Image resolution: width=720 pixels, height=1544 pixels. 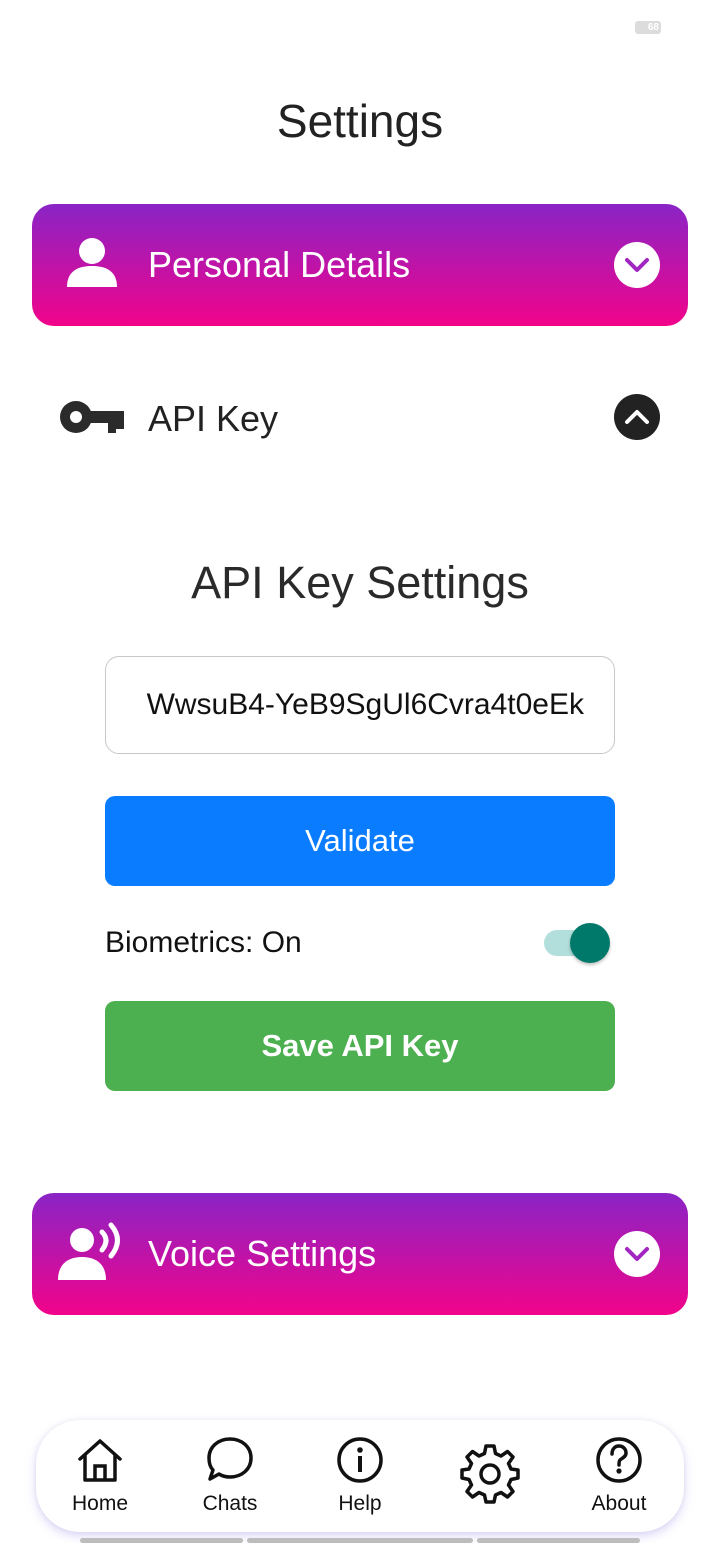 I want to click on info-icon, so click(x=360, y=1460).